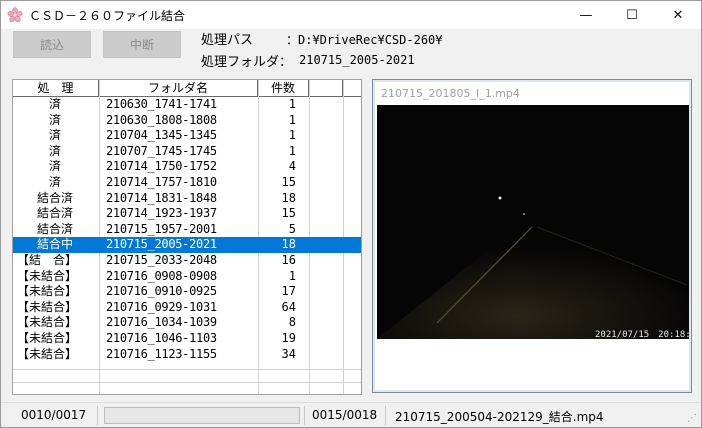  I want to click on table-row: 済 210714_1757-1810 15, so click(187, 183).